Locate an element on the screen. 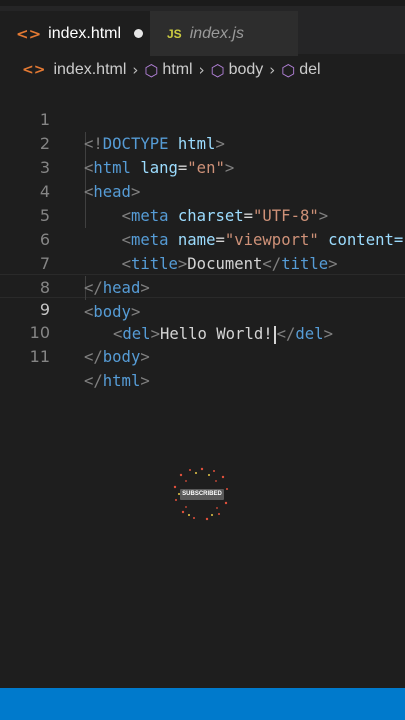 This screenshot has height=720, width=405. tab-index-js: JS index.js is located at coordinates (224, 33).